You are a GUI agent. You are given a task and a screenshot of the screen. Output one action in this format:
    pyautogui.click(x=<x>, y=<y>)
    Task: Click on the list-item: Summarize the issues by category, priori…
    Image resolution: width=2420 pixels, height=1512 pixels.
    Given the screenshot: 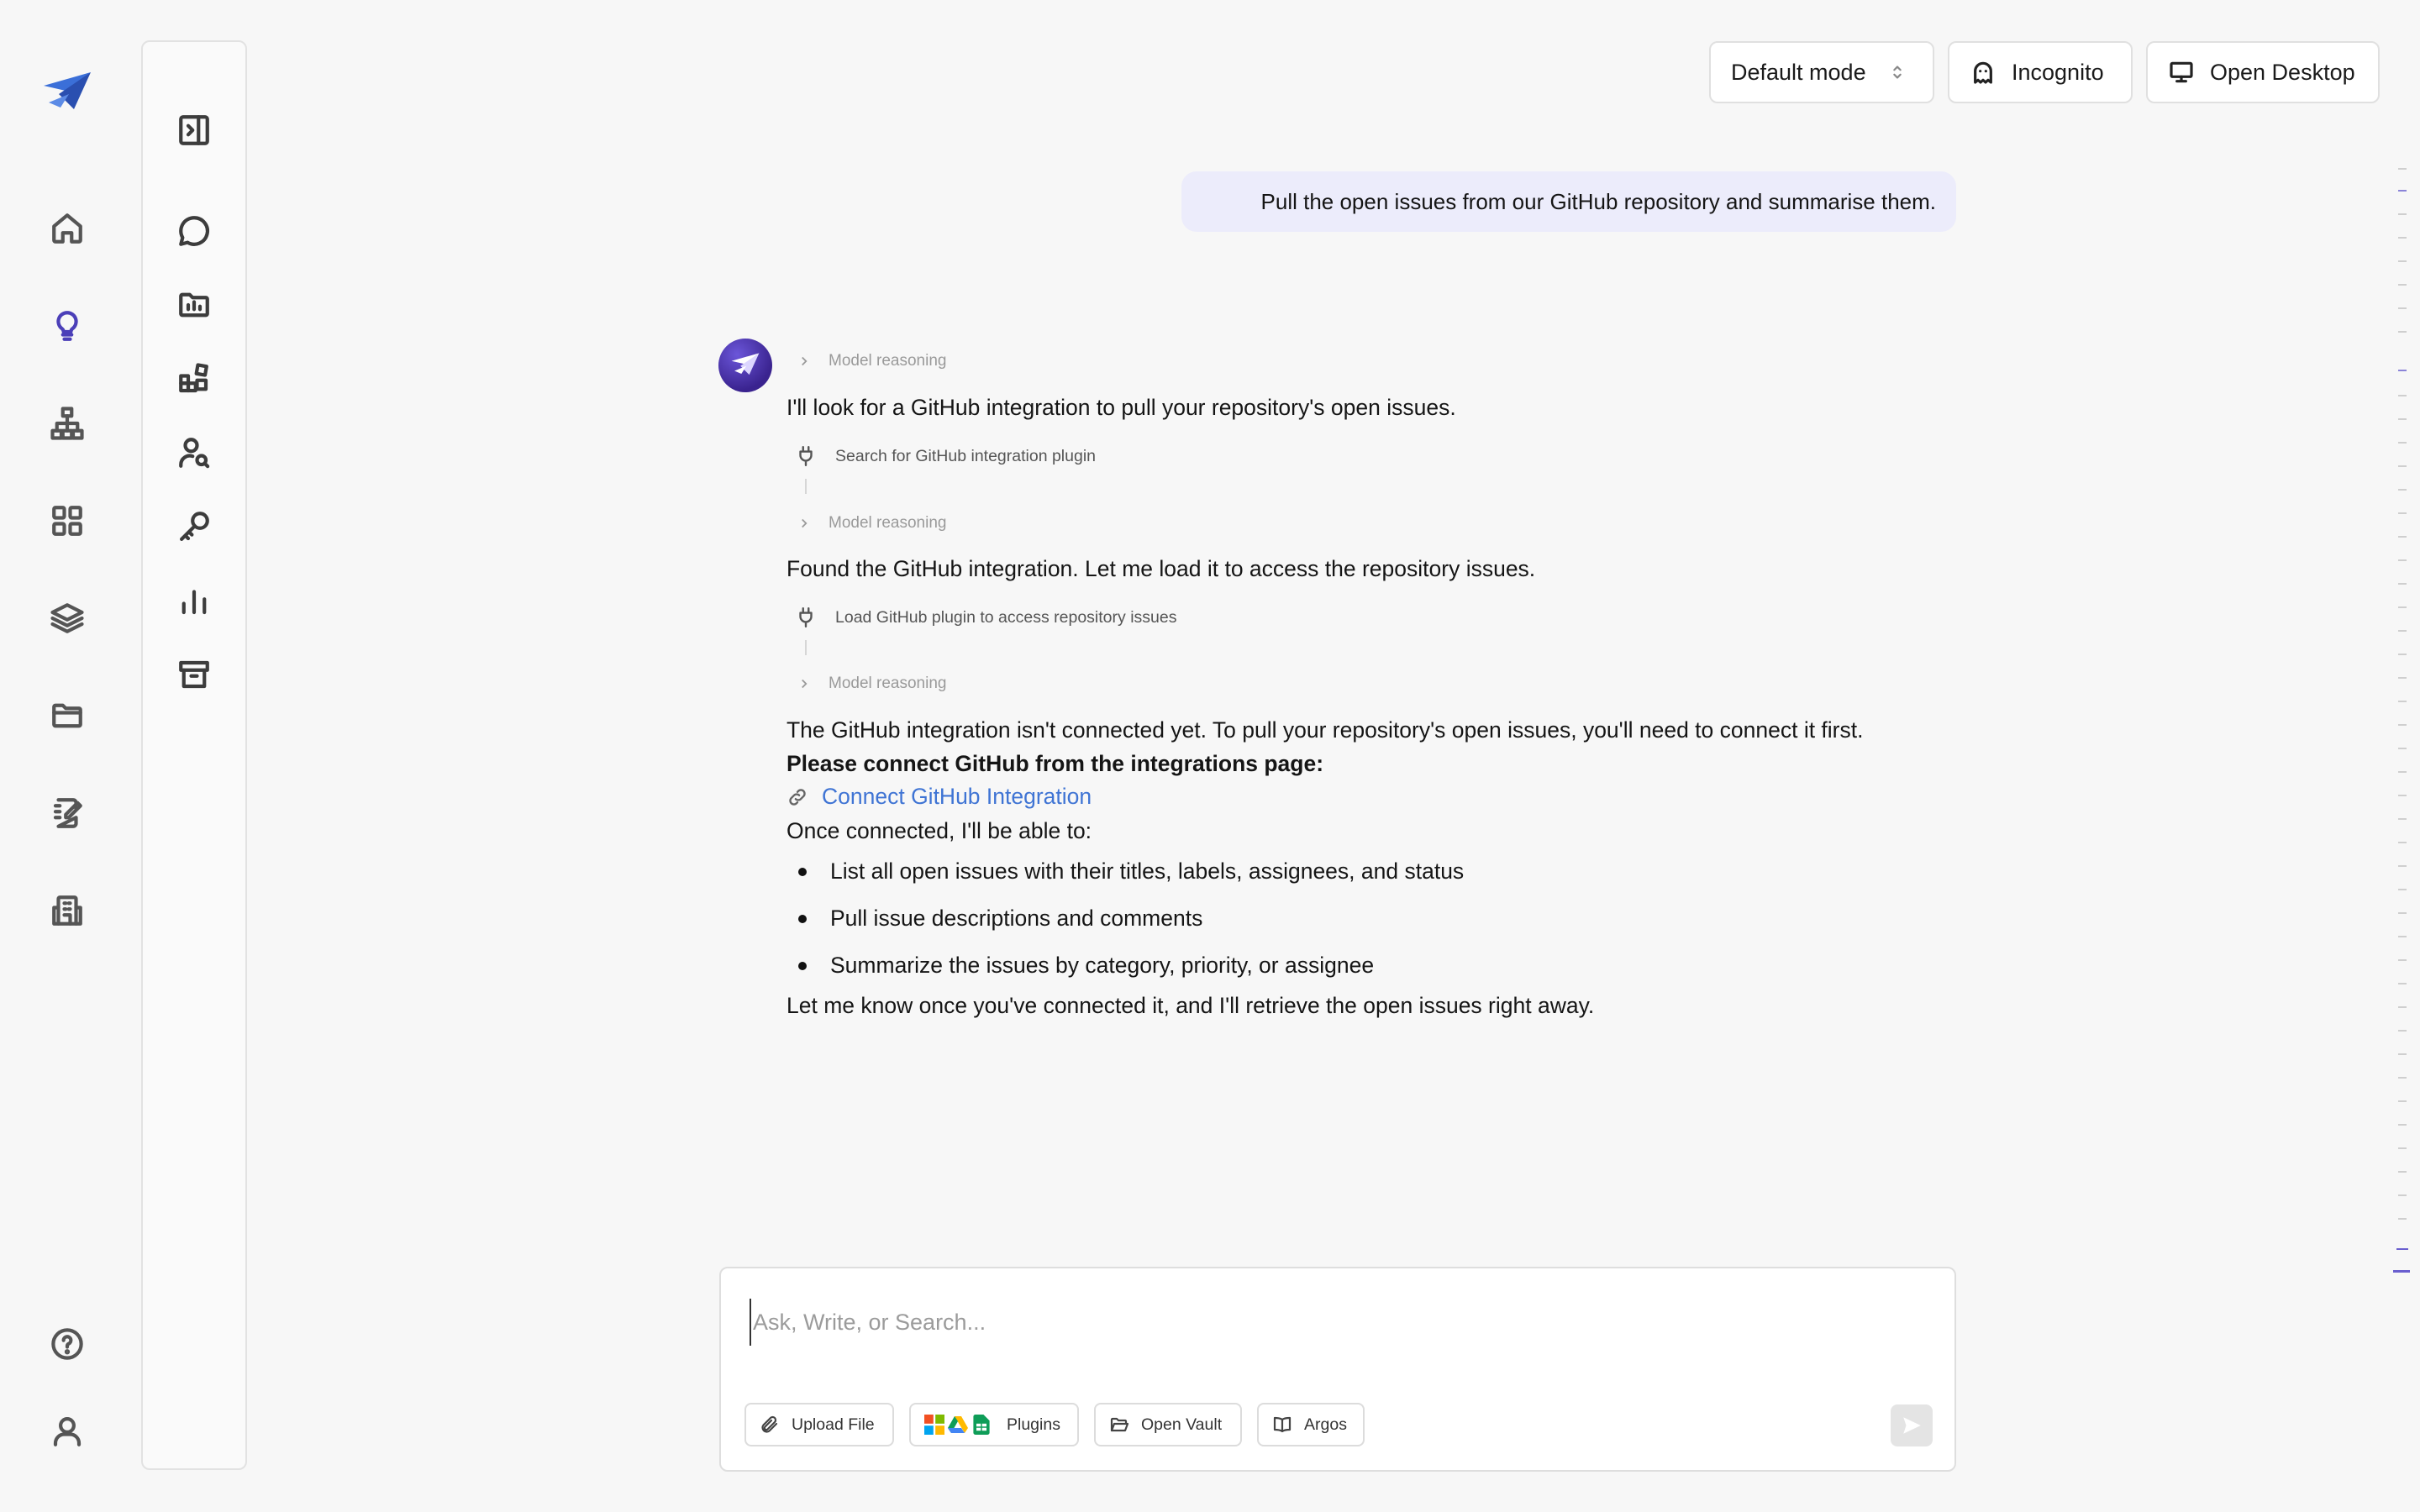 What is the action you would take?
    pyautogui.click(x=1086, y=966)
    